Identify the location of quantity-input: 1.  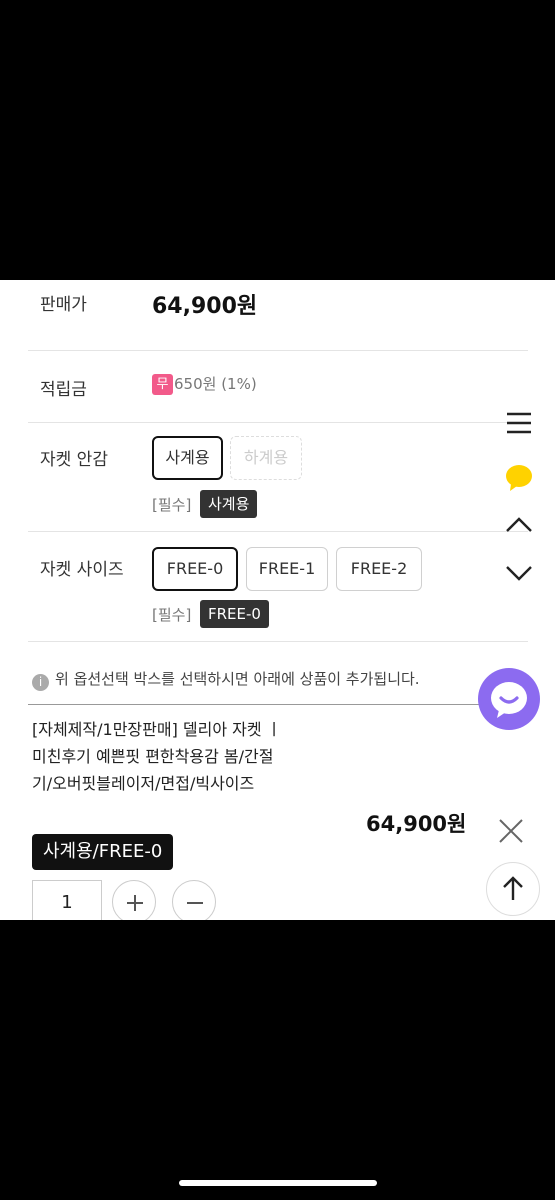
(67, 900).